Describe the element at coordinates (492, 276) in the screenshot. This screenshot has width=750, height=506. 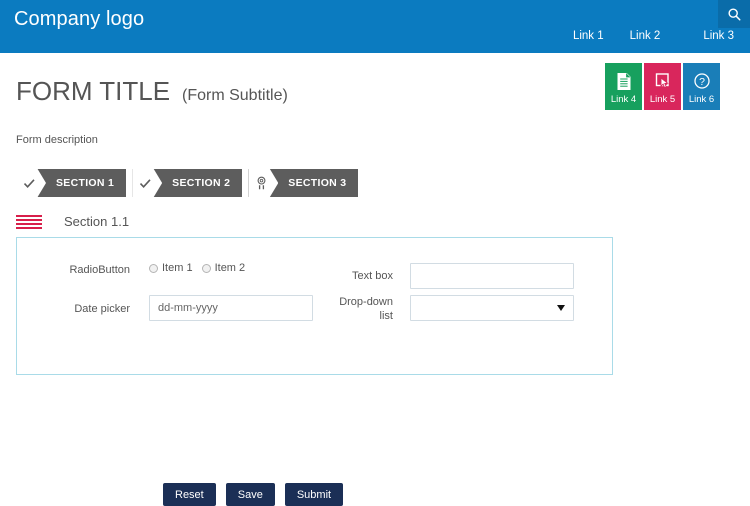
I see `text-box-input` at that location.